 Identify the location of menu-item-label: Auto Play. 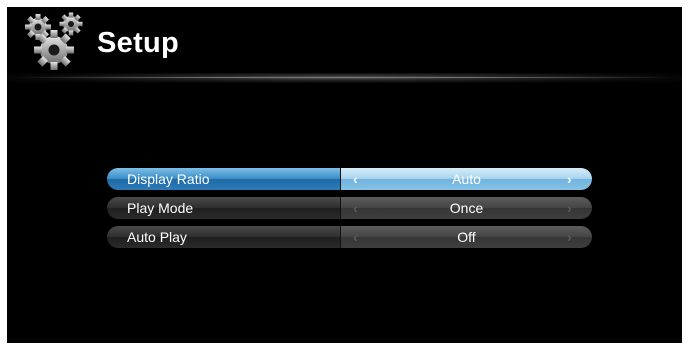
(157, 237).